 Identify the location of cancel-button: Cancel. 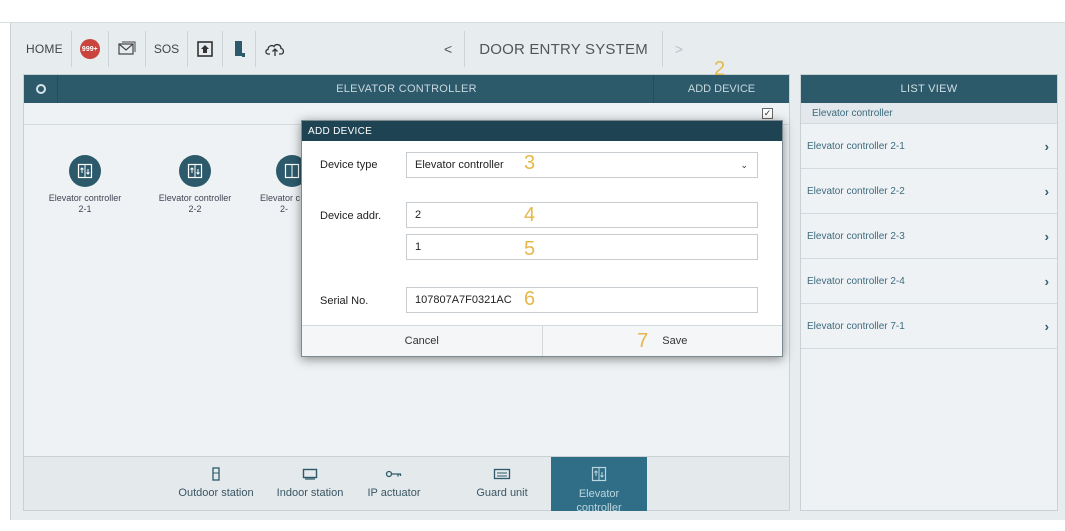
(422, 341).